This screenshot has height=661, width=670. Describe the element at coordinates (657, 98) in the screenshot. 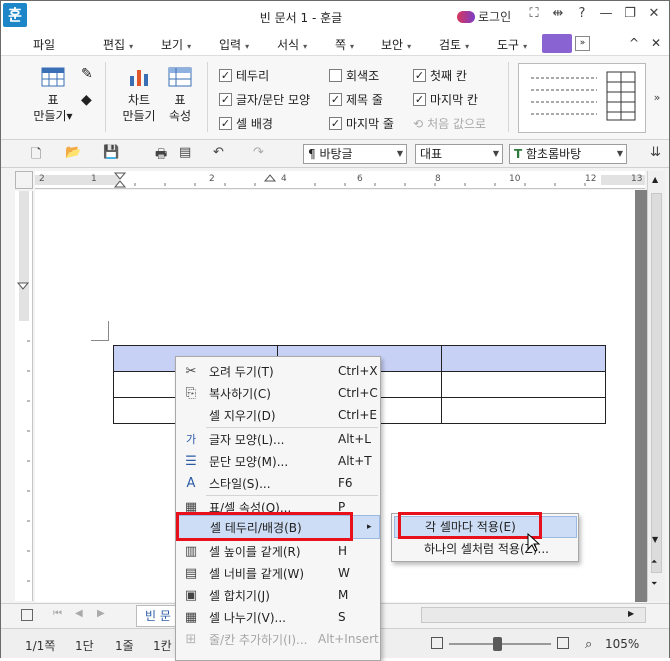

I see `gallery-more-icon: »` at that location.